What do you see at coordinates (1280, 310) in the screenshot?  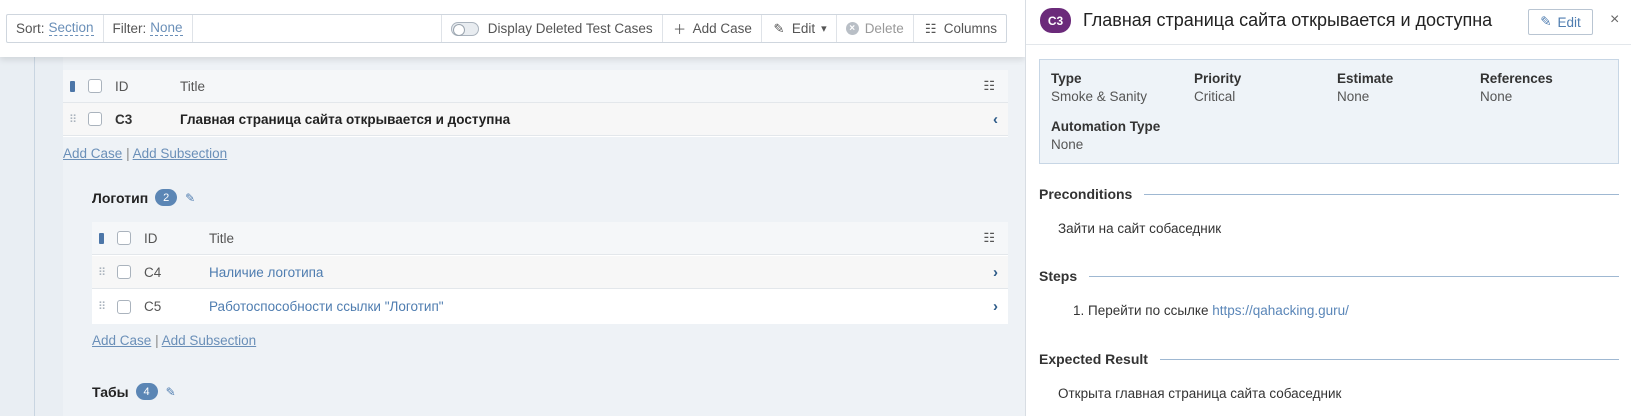 I see `step-url-link: https://qahacking.guru/` at bounding box center [1280, 310].